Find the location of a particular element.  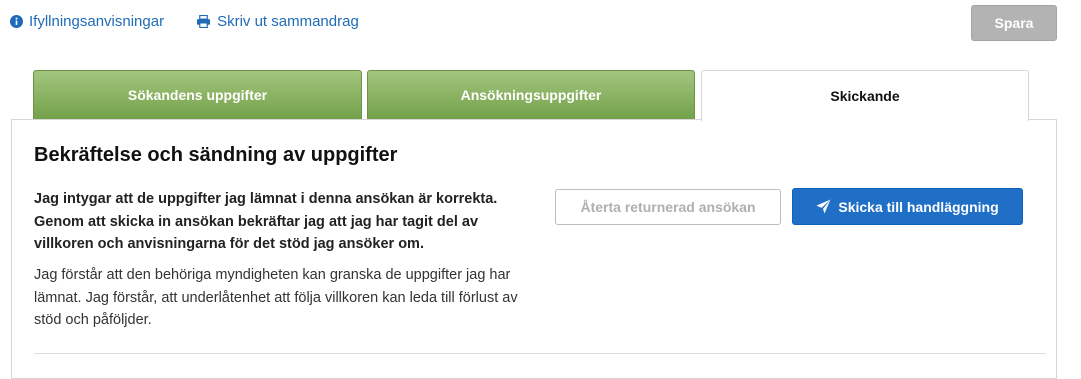

printer-icon is located at coordinates (203, 21).